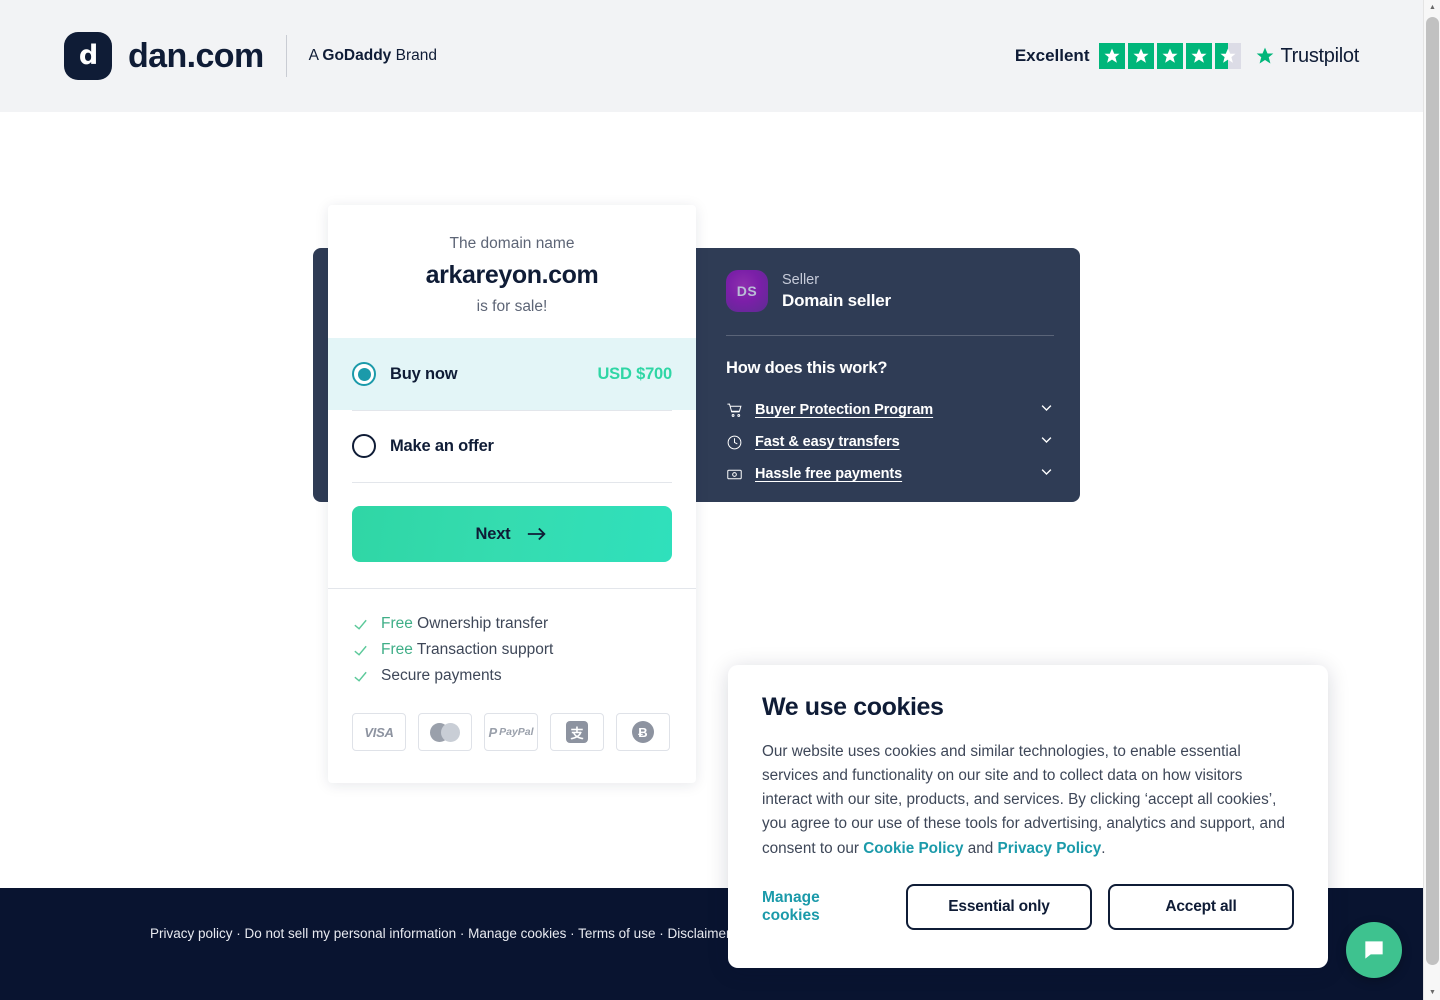 The height and width of the screenshot is (1000, 1440). I want to click on payment-paypal-icon: P PayPal, so click(511, 732).